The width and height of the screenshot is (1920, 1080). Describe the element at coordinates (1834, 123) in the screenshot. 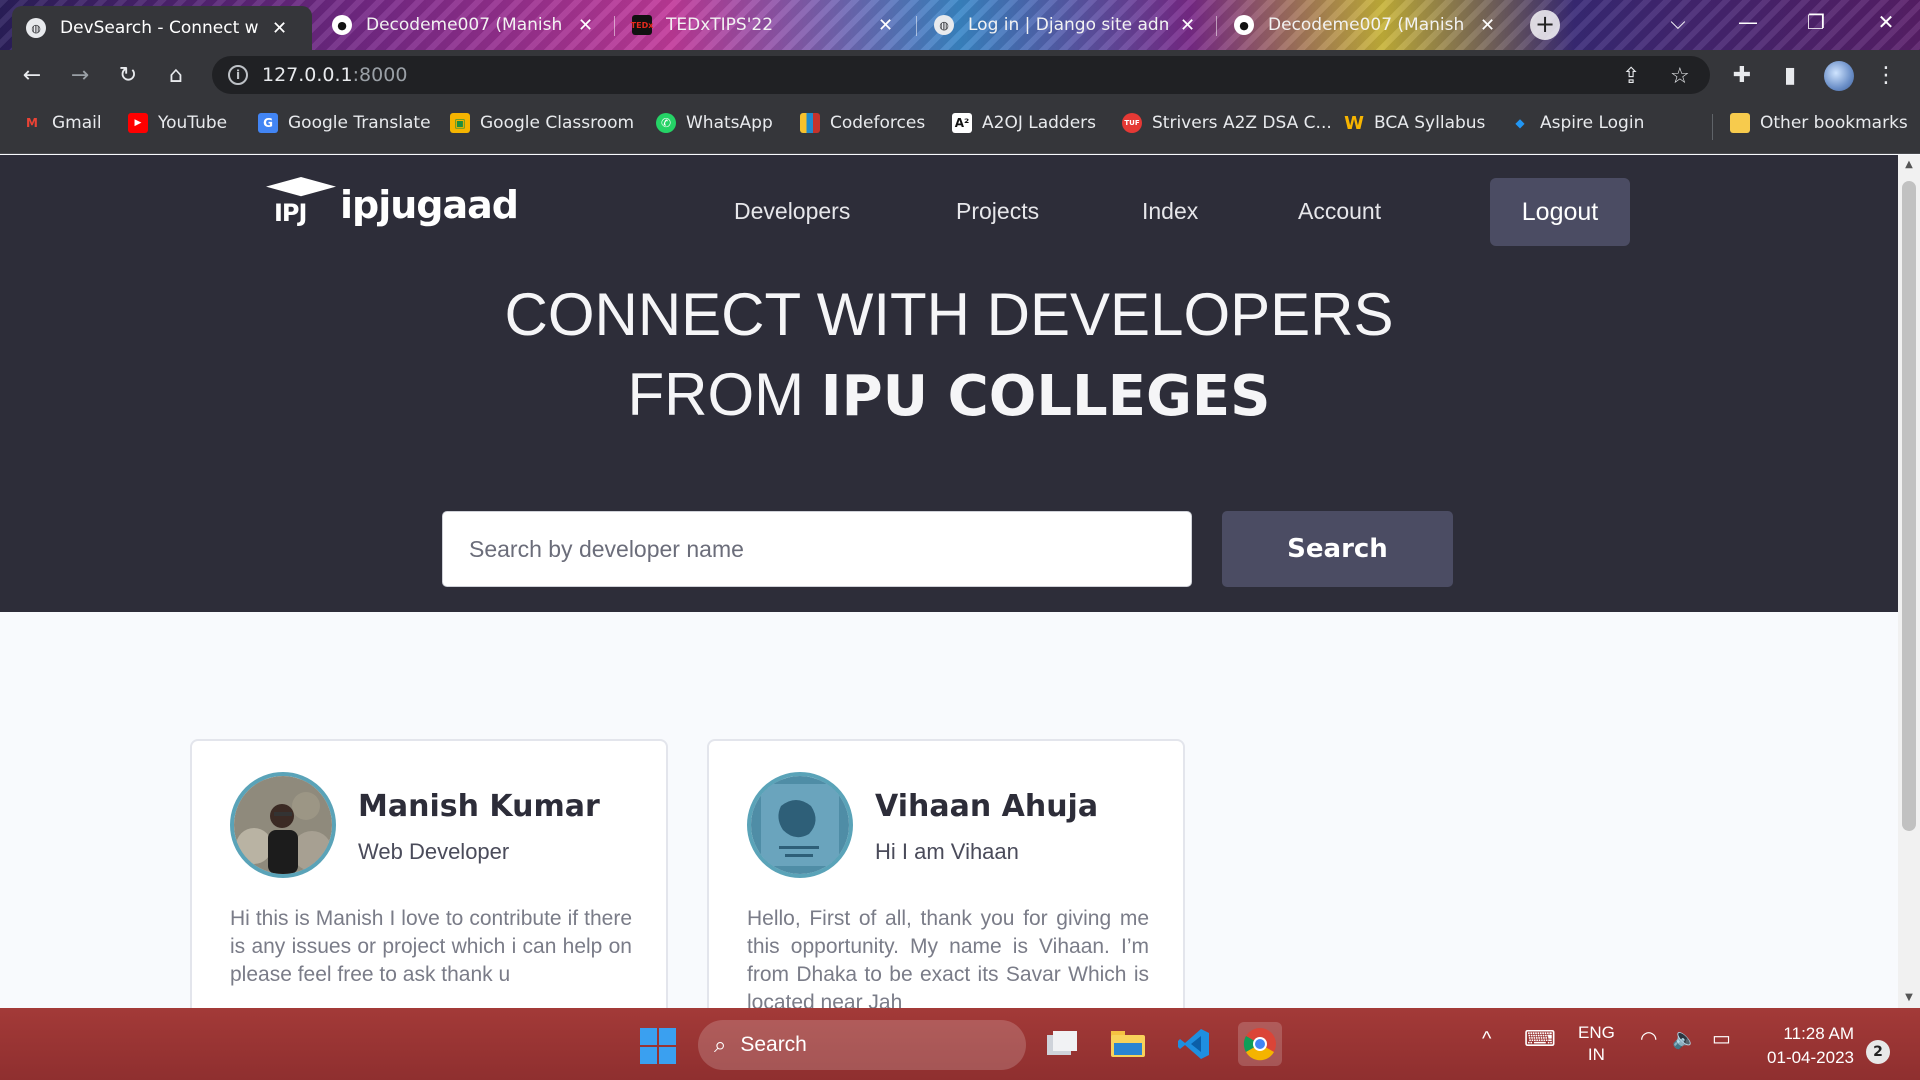

I see `bookmark-label: Other bookmarks` at that location.